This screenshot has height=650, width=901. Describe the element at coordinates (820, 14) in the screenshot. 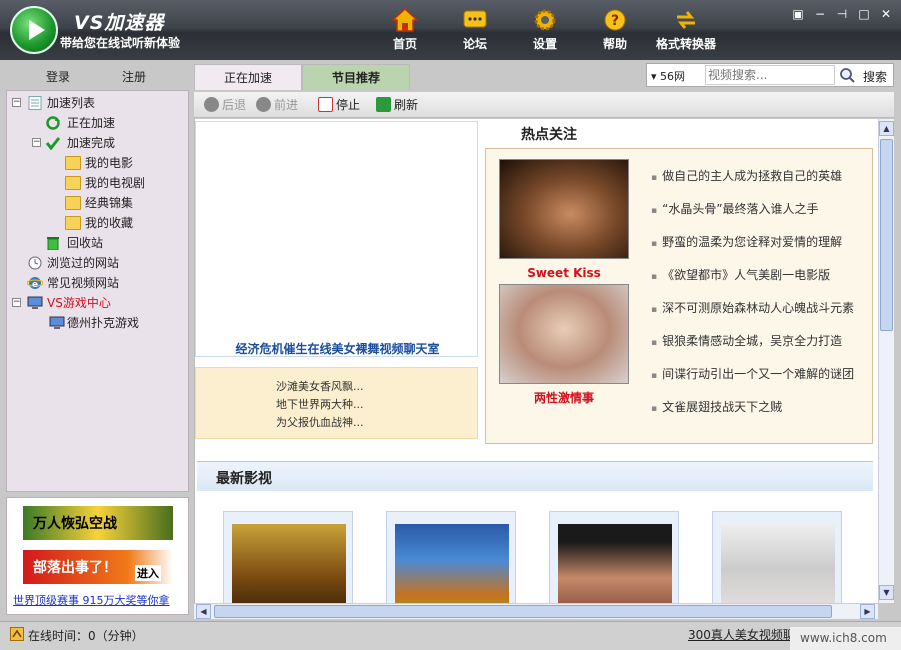

I see `minimize-icon: −` at that location.